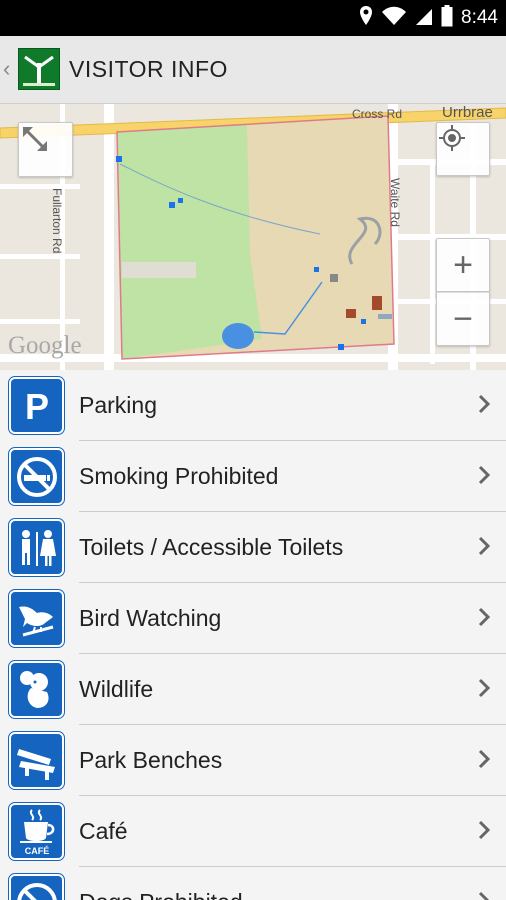 Image resolution: width=506 pixels, height=900 pixels. What do you see at coordinates (45, 345) in the screenshot?
I see `google-attribution: Google` at bounding box center [45, 345].